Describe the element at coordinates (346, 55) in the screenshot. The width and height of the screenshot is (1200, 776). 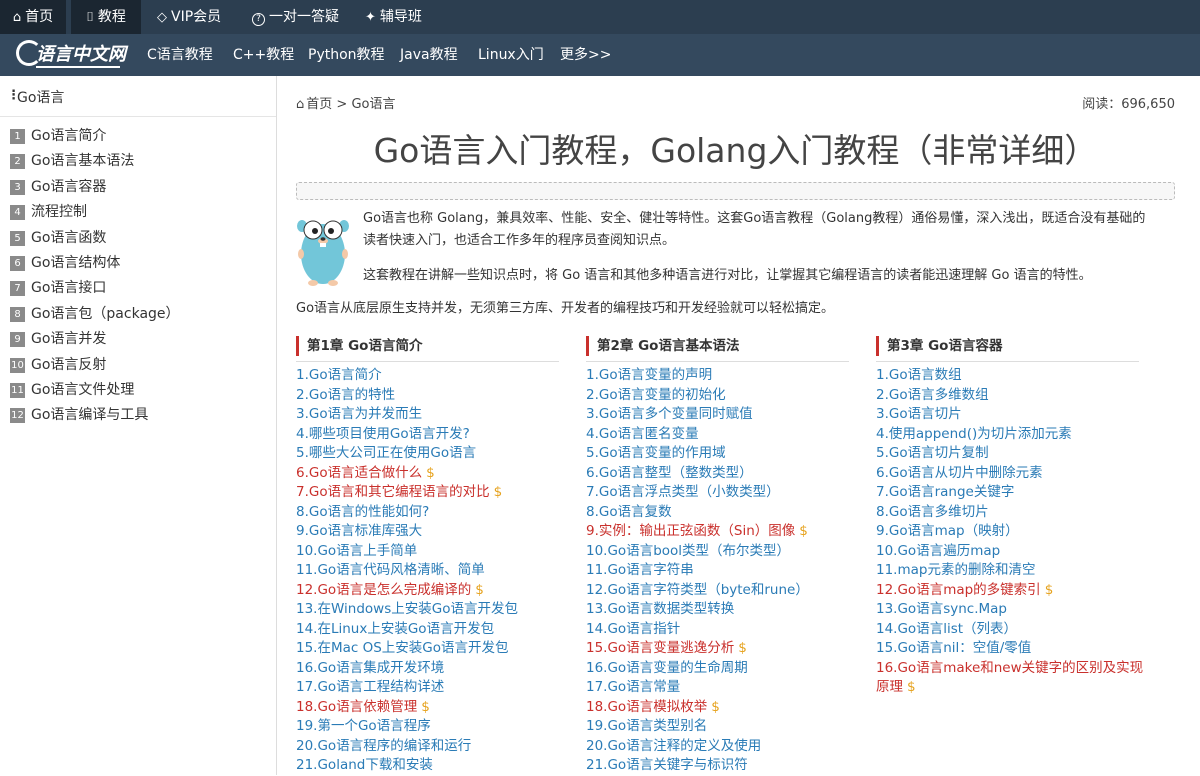
I see `nav-link-python: Python教程` at that location.